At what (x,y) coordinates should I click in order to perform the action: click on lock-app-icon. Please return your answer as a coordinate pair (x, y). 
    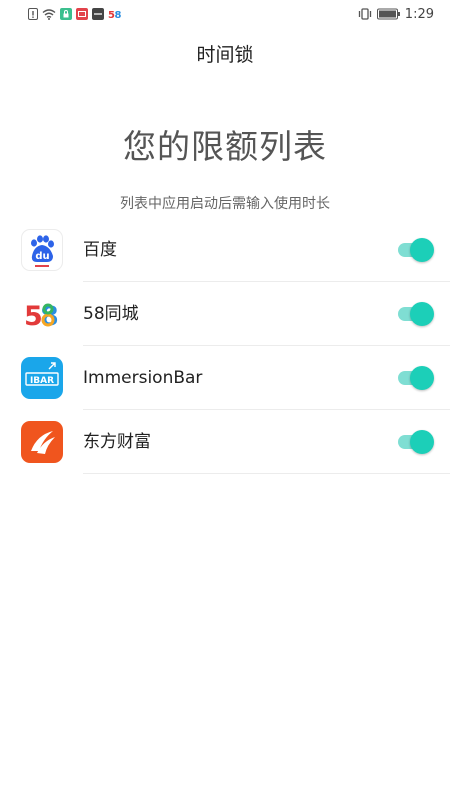
    Looking at the image, I should click on (66, 14).